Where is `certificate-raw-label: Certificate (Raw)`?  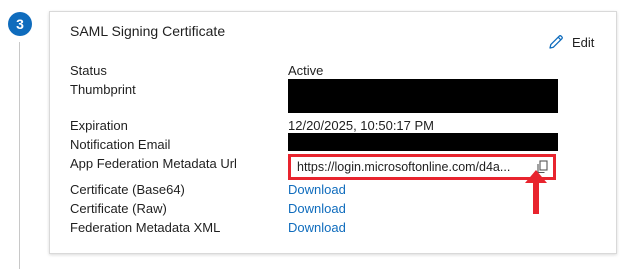 certificate-raw-label: Certificate (Raw) is located at coordinates (118, 208).